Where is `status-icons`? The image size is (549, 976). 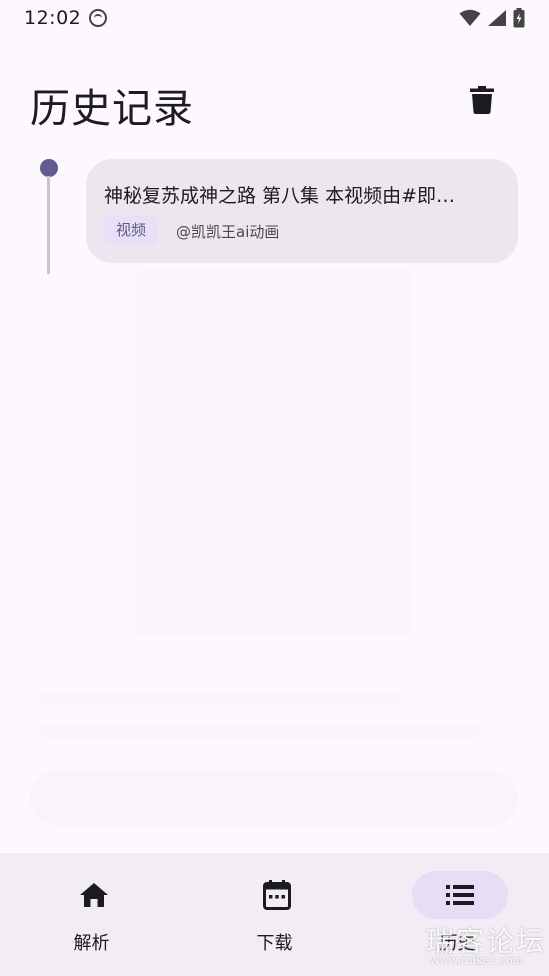 status-icons is located at coordinates (492, 18).